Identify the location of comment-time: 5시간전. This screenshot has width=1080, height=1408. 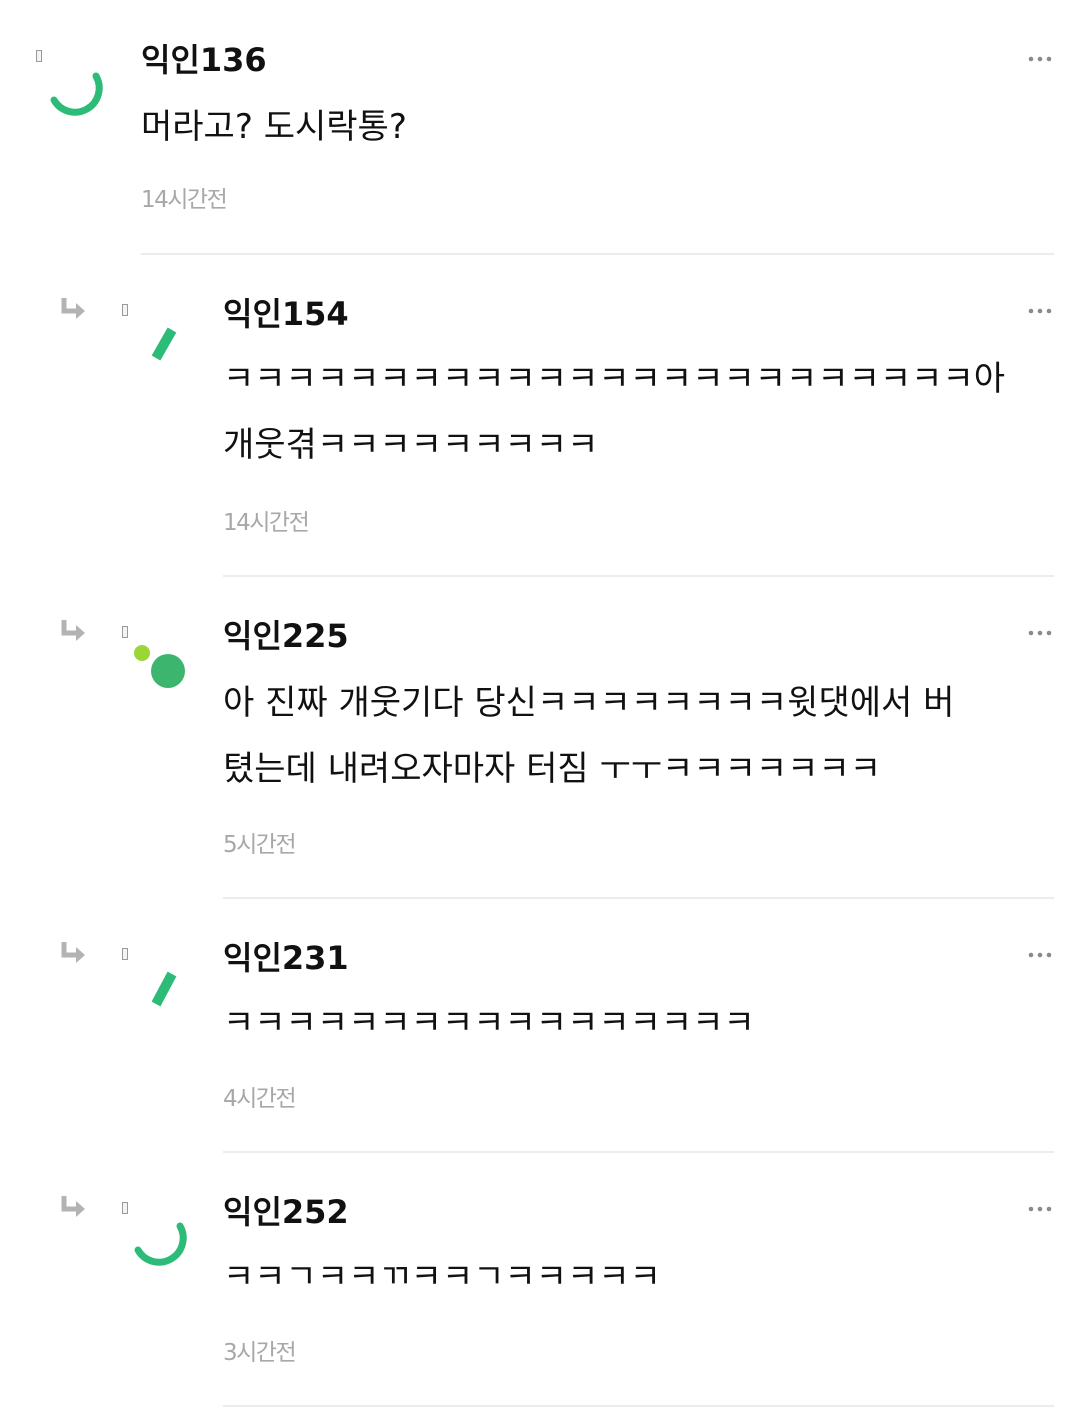
(260, 845).